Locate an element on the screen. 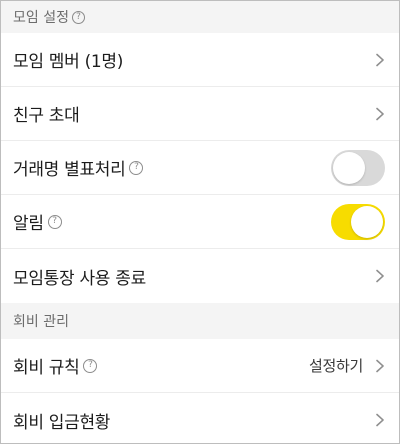 The height and width of the screenshot is (444, 400). row-notifications: 알림 ? is located at coordinates (200, 222).